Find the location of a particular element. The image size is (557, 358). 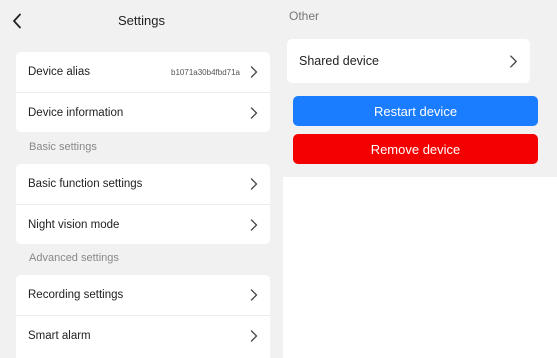

device-alias-value: b1071a30b4fbd71a is located at coordinates (205, 72).